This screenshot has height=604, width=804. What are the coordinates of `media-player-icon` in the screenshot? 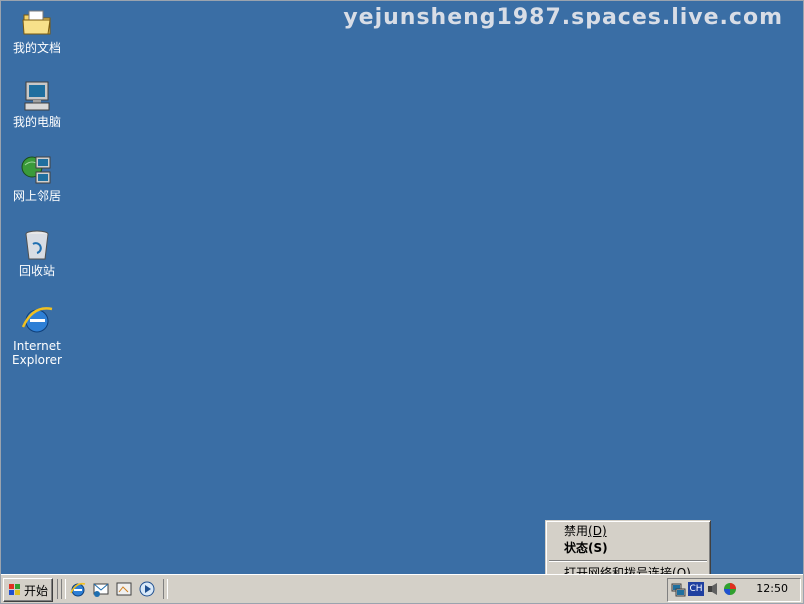 It's located at (147, 589).